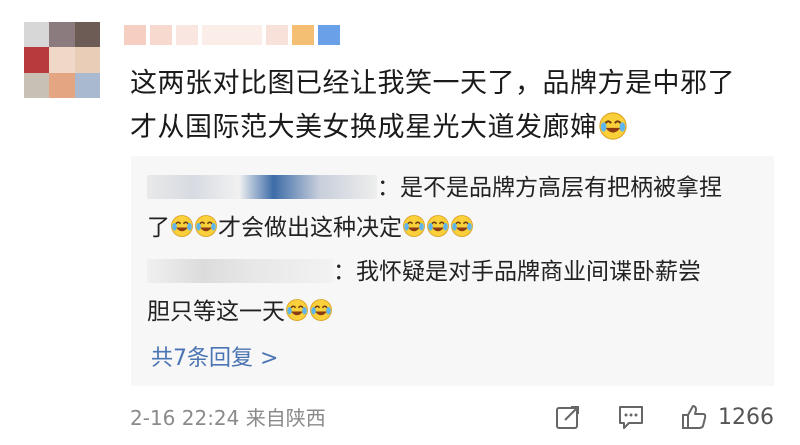  Describe the element at coordinates (214, 356) in the screenshot. I see `view-replies-link: 共7条回复 >` at that location.